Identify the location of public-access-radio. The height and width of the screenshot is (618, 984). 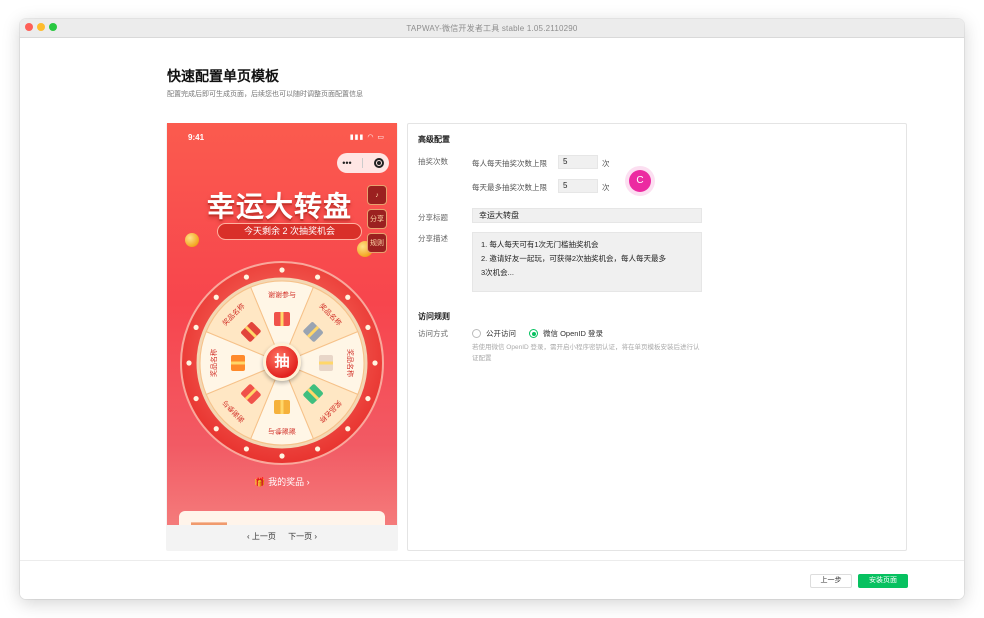
(476, 333).